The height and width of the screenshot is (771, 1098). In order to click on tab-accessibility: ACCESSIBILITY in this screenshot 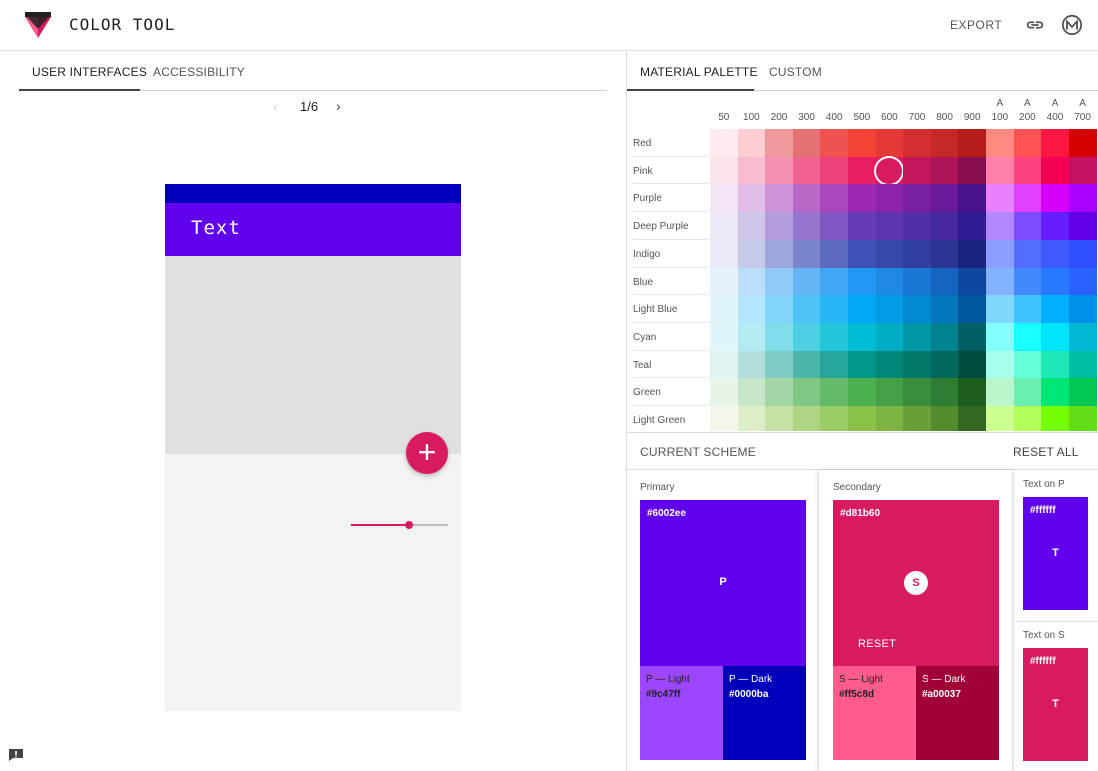, I will do `click(199, 72)`.